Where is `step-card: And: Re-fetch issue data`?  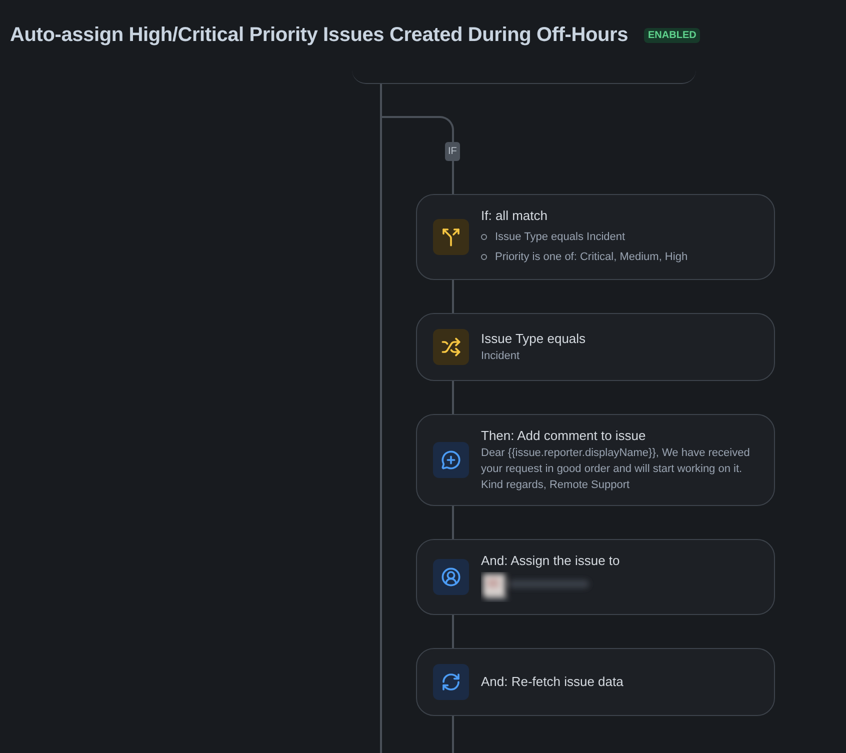
step-card: And: Re-fetch issue data is located at coordinates (595, 682).